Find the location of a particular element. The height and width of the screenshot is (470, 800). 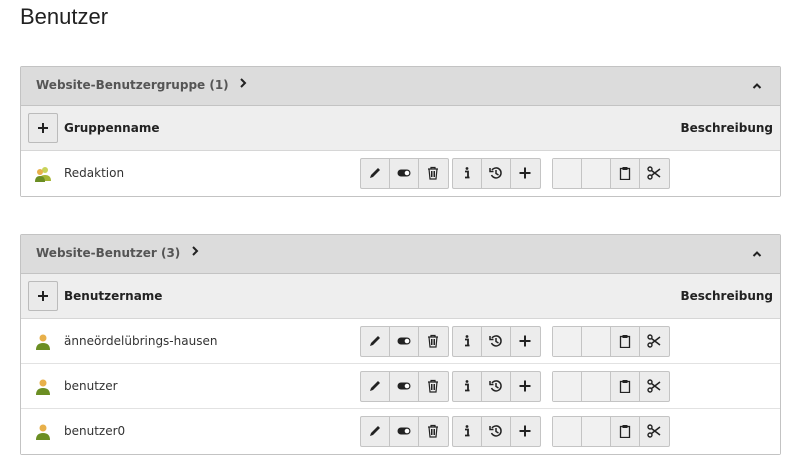

table-row: benutzer0 is located at coordinates (400, 431).